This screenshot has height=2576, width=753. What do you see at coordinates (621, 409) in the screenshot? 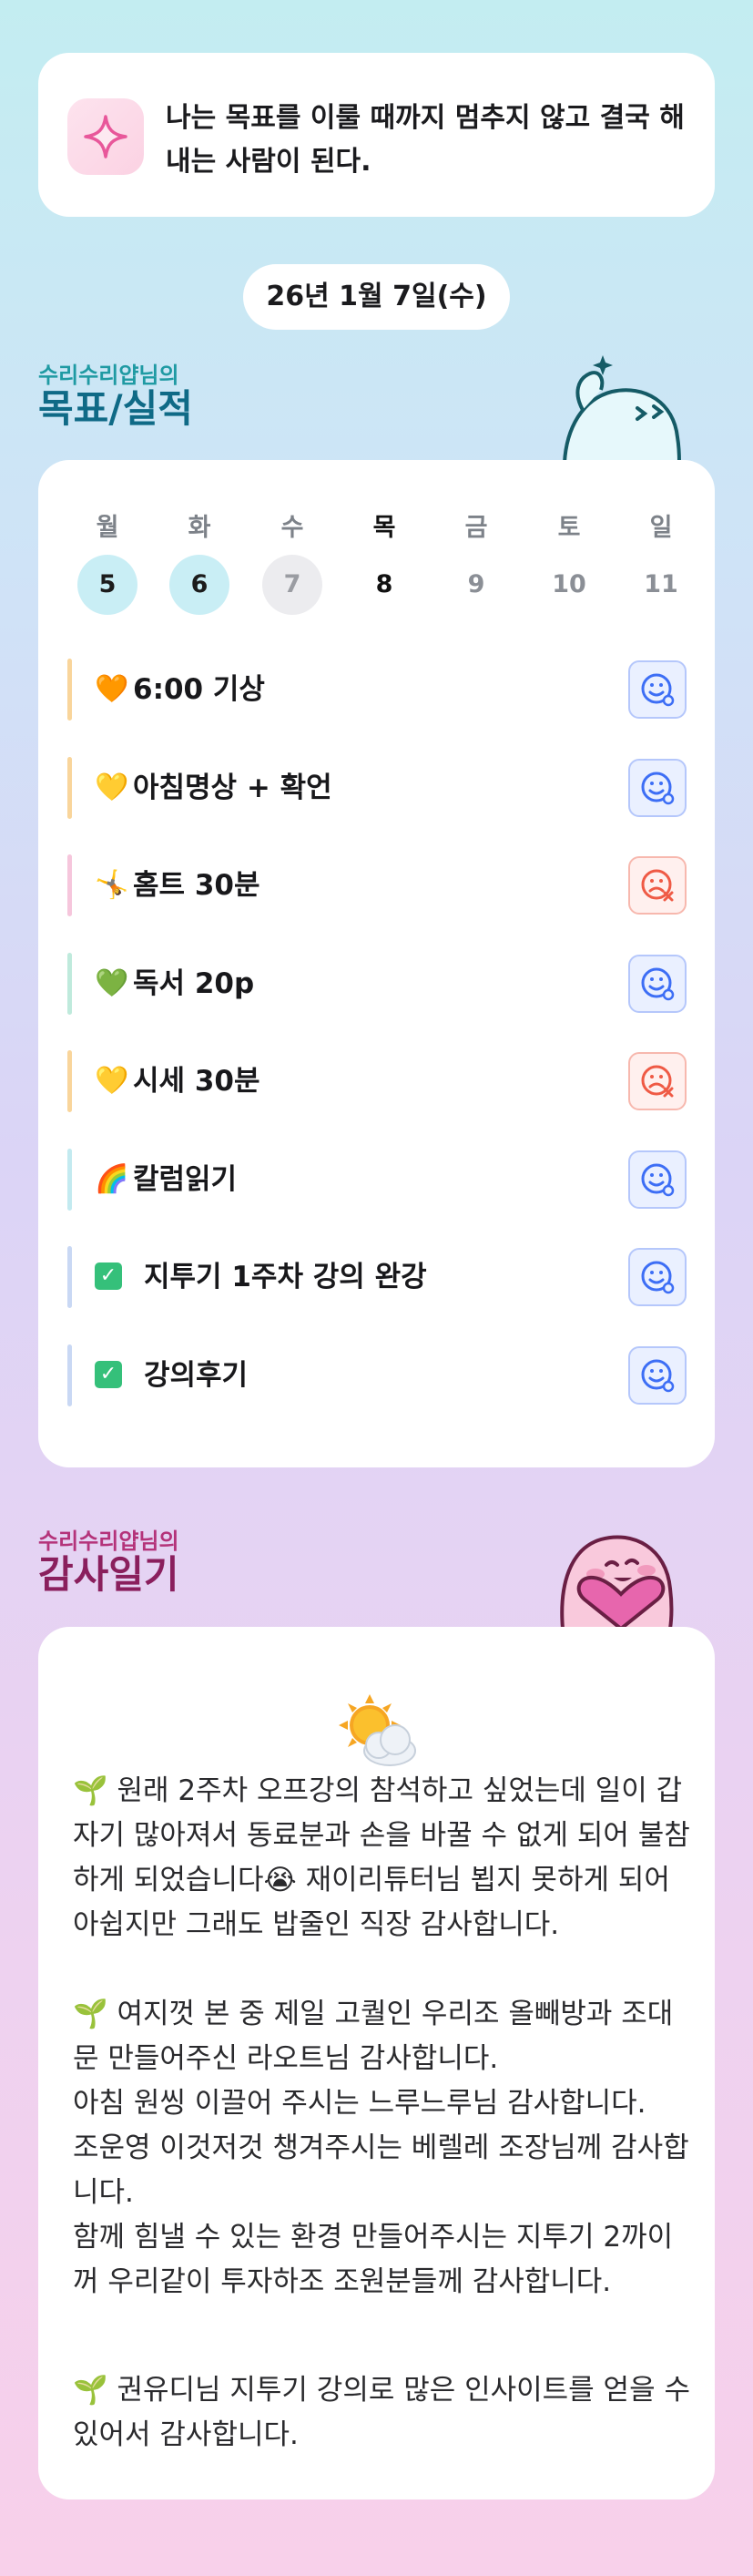
I see `mascot-waving-illustration` at bounding box center [621, 409].